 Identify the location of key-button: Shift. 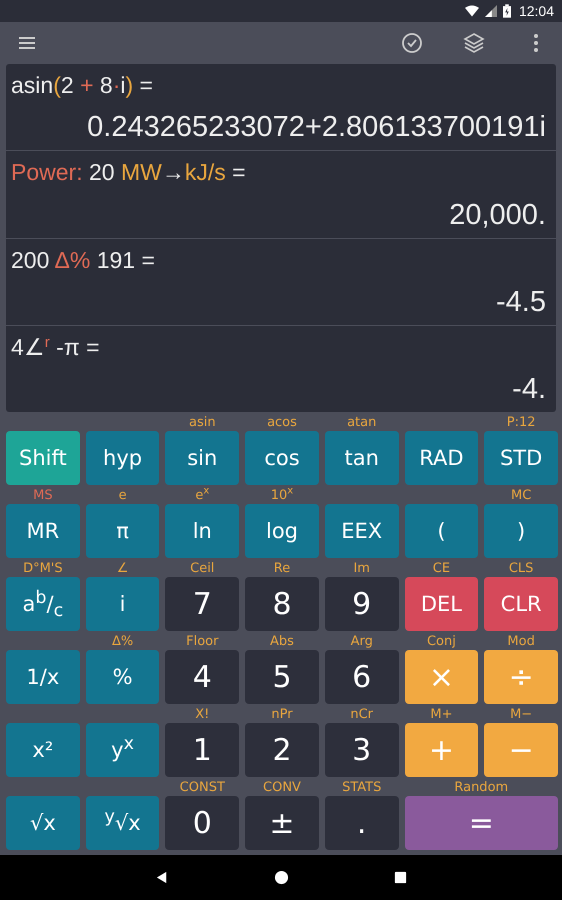
(43, 458).